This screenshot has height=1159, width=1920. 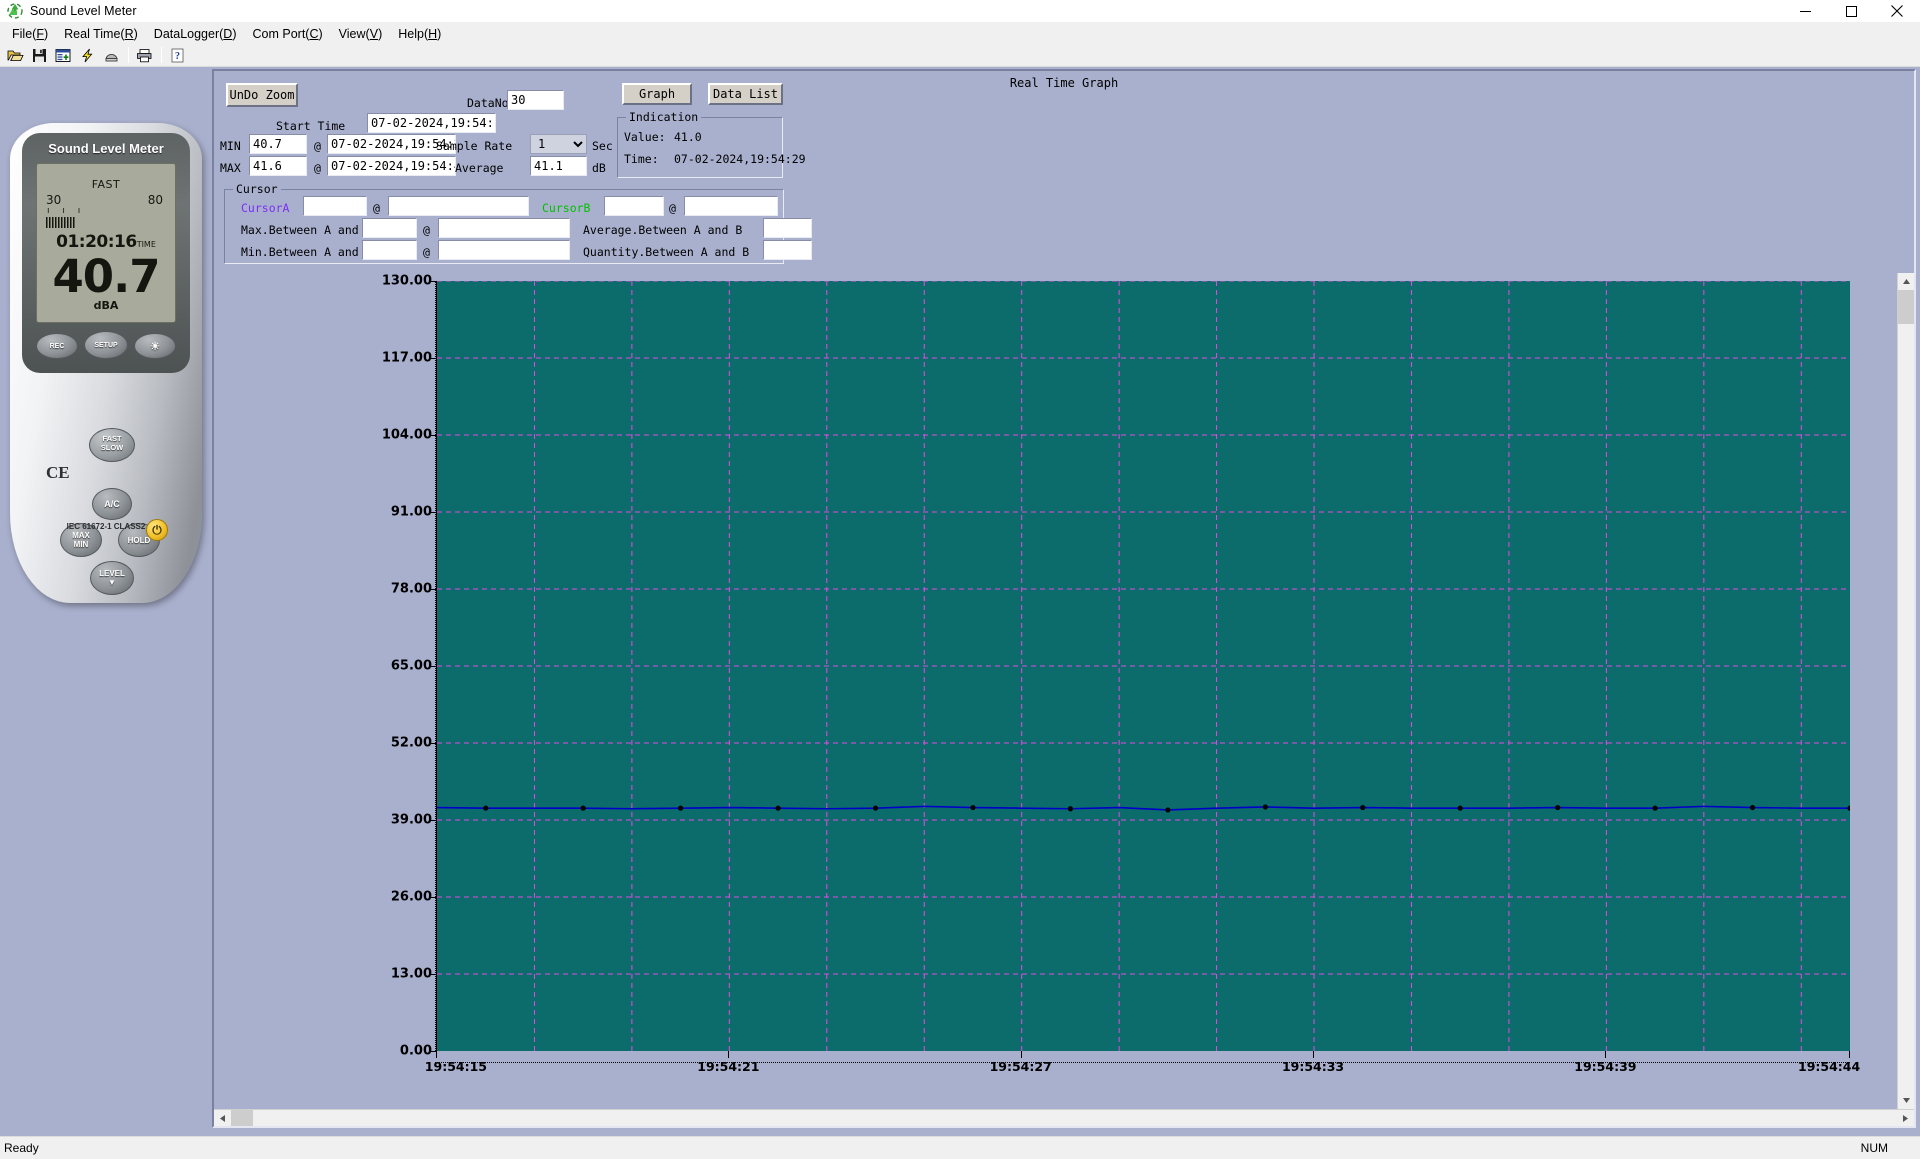 I want to click on data-list-button: Data List, so click(x=745, y=94).